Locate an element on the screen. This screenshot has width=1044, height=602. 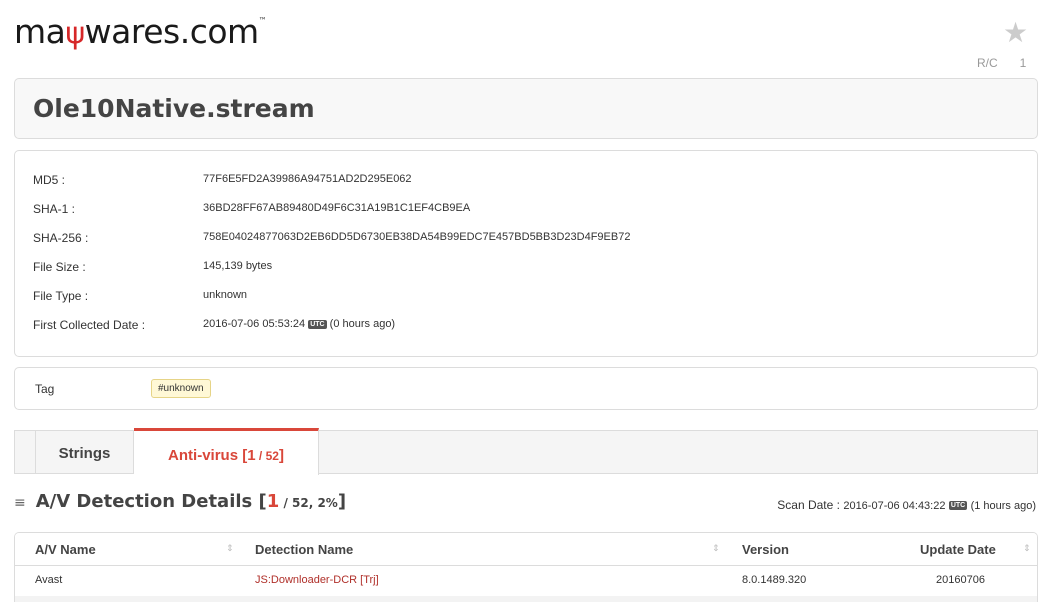
column-header-update-date: Update Date is located at coordinates (958, 549).